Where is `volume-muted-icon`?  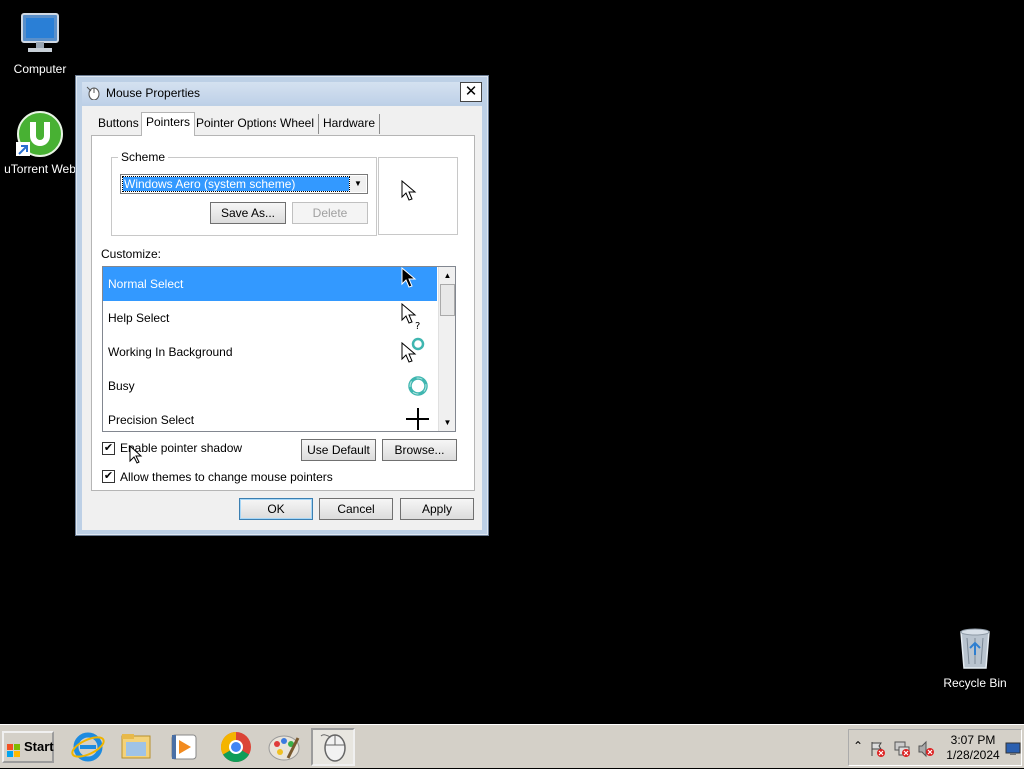 volume-muted-icon is located at coordinates (926, 750).